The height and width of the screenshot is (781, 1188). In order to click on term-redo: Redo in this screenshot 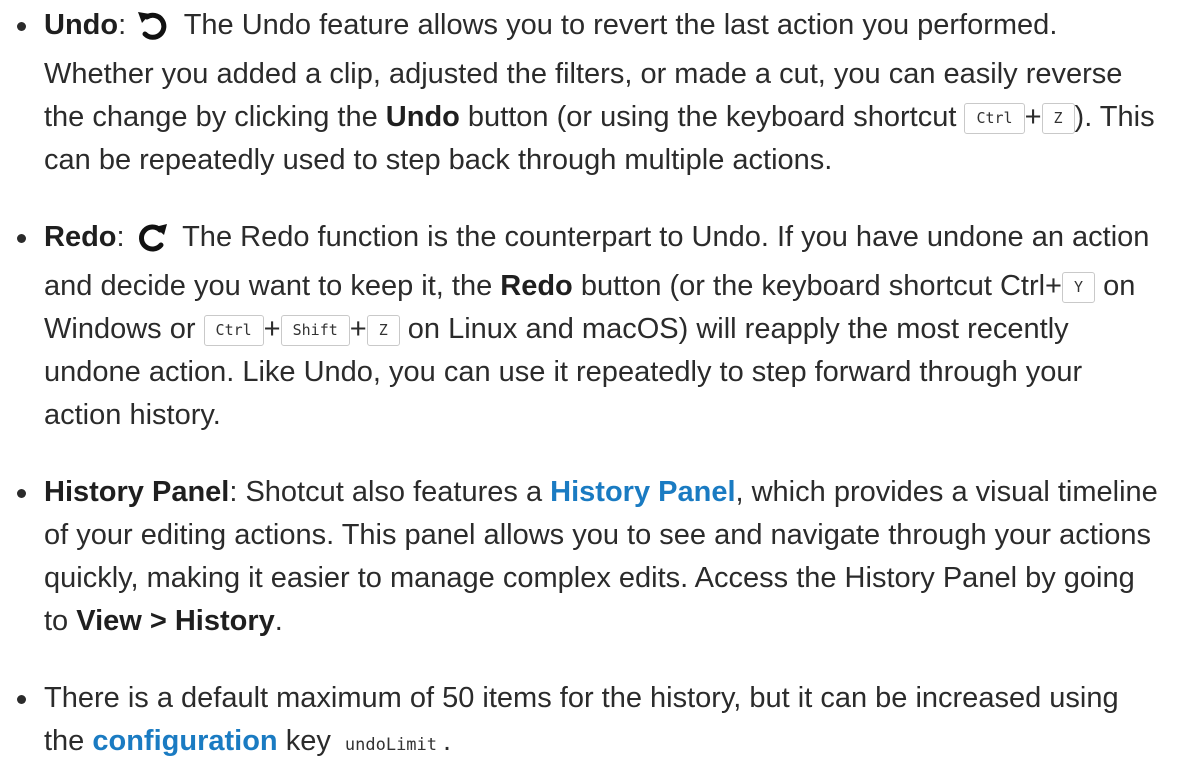, I will do `click(80, 237)`.